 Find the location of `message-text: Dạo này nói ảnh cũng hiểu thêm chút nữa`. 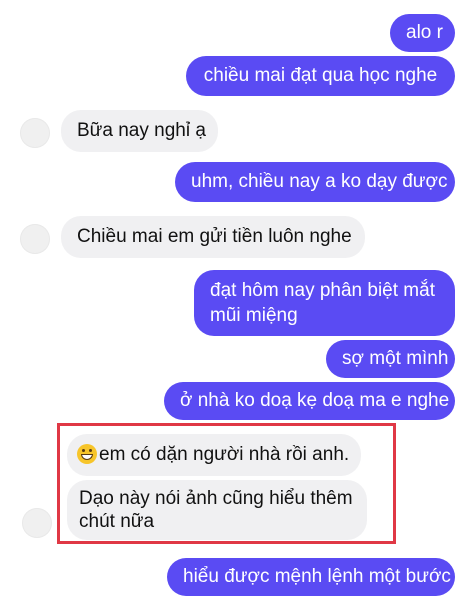

message-text: Dạo này nói ảnh cũng hiểu thêm chút nữa is located at coordinates (216, 510).